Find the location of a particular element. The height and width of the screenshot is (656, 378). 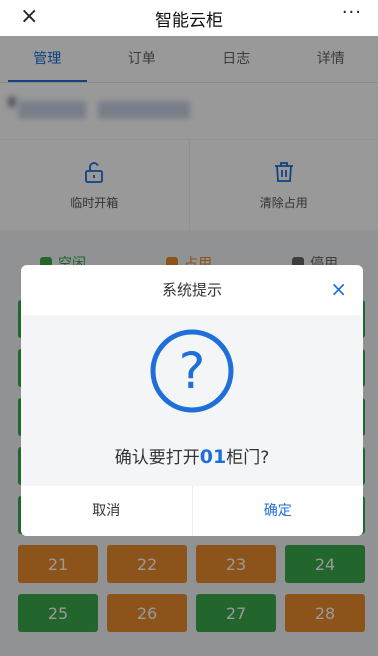

message-prefix: 确认要打开 is located at coordinates (157, 458).